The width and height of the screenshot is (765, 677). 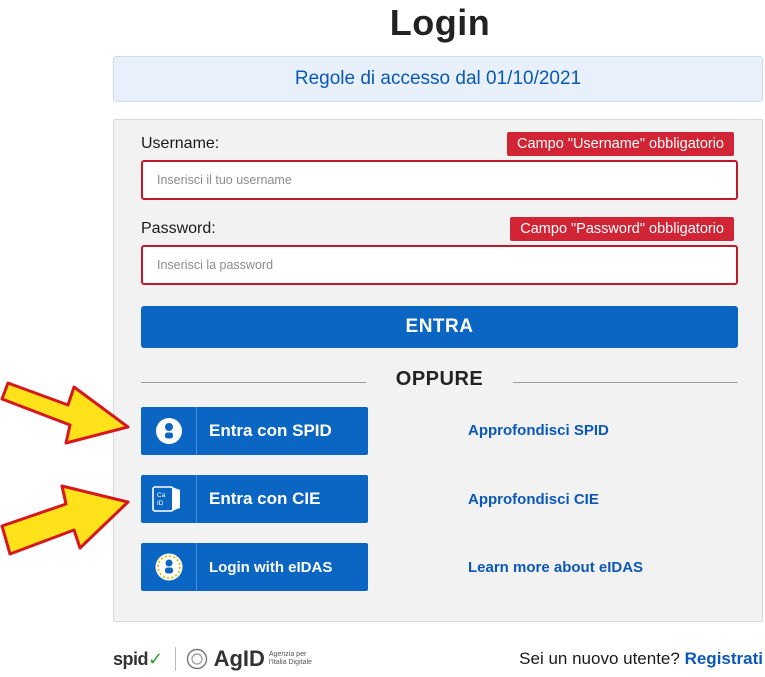 I want to click on arrow-annotation-spid-icon, so click(x=65, y=413).